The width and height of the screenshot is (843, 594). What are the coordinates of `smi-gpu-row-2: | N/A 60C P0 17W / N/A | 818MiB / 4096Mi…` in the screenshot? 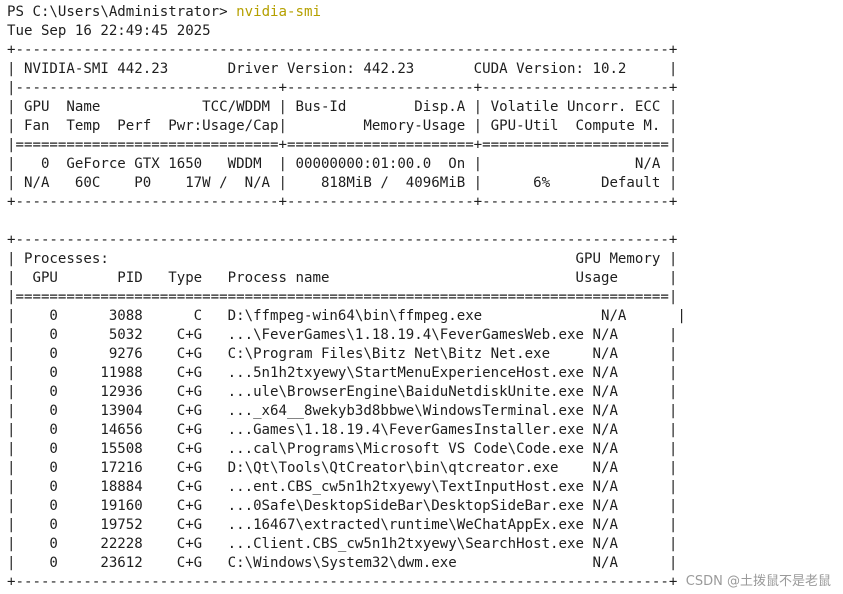 It's located at (342, 183).